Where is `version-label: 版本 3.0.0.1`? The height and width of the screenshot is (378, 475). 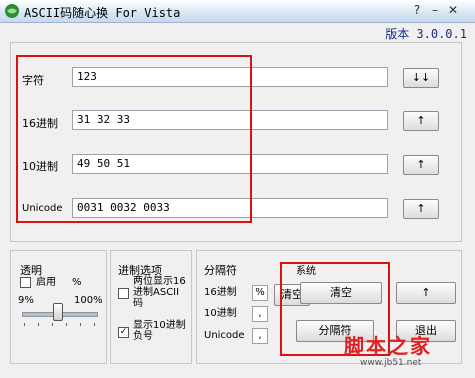 version-label: 版本 3.0.0.1 is located at coordinates (426, 34).